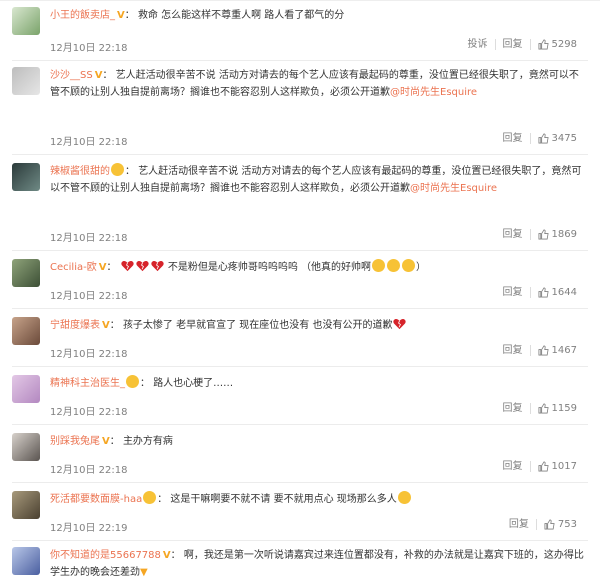 This screenshot has width=600, height=584. I want to click on comment-actions: 回复 1017, so click(540, 466).